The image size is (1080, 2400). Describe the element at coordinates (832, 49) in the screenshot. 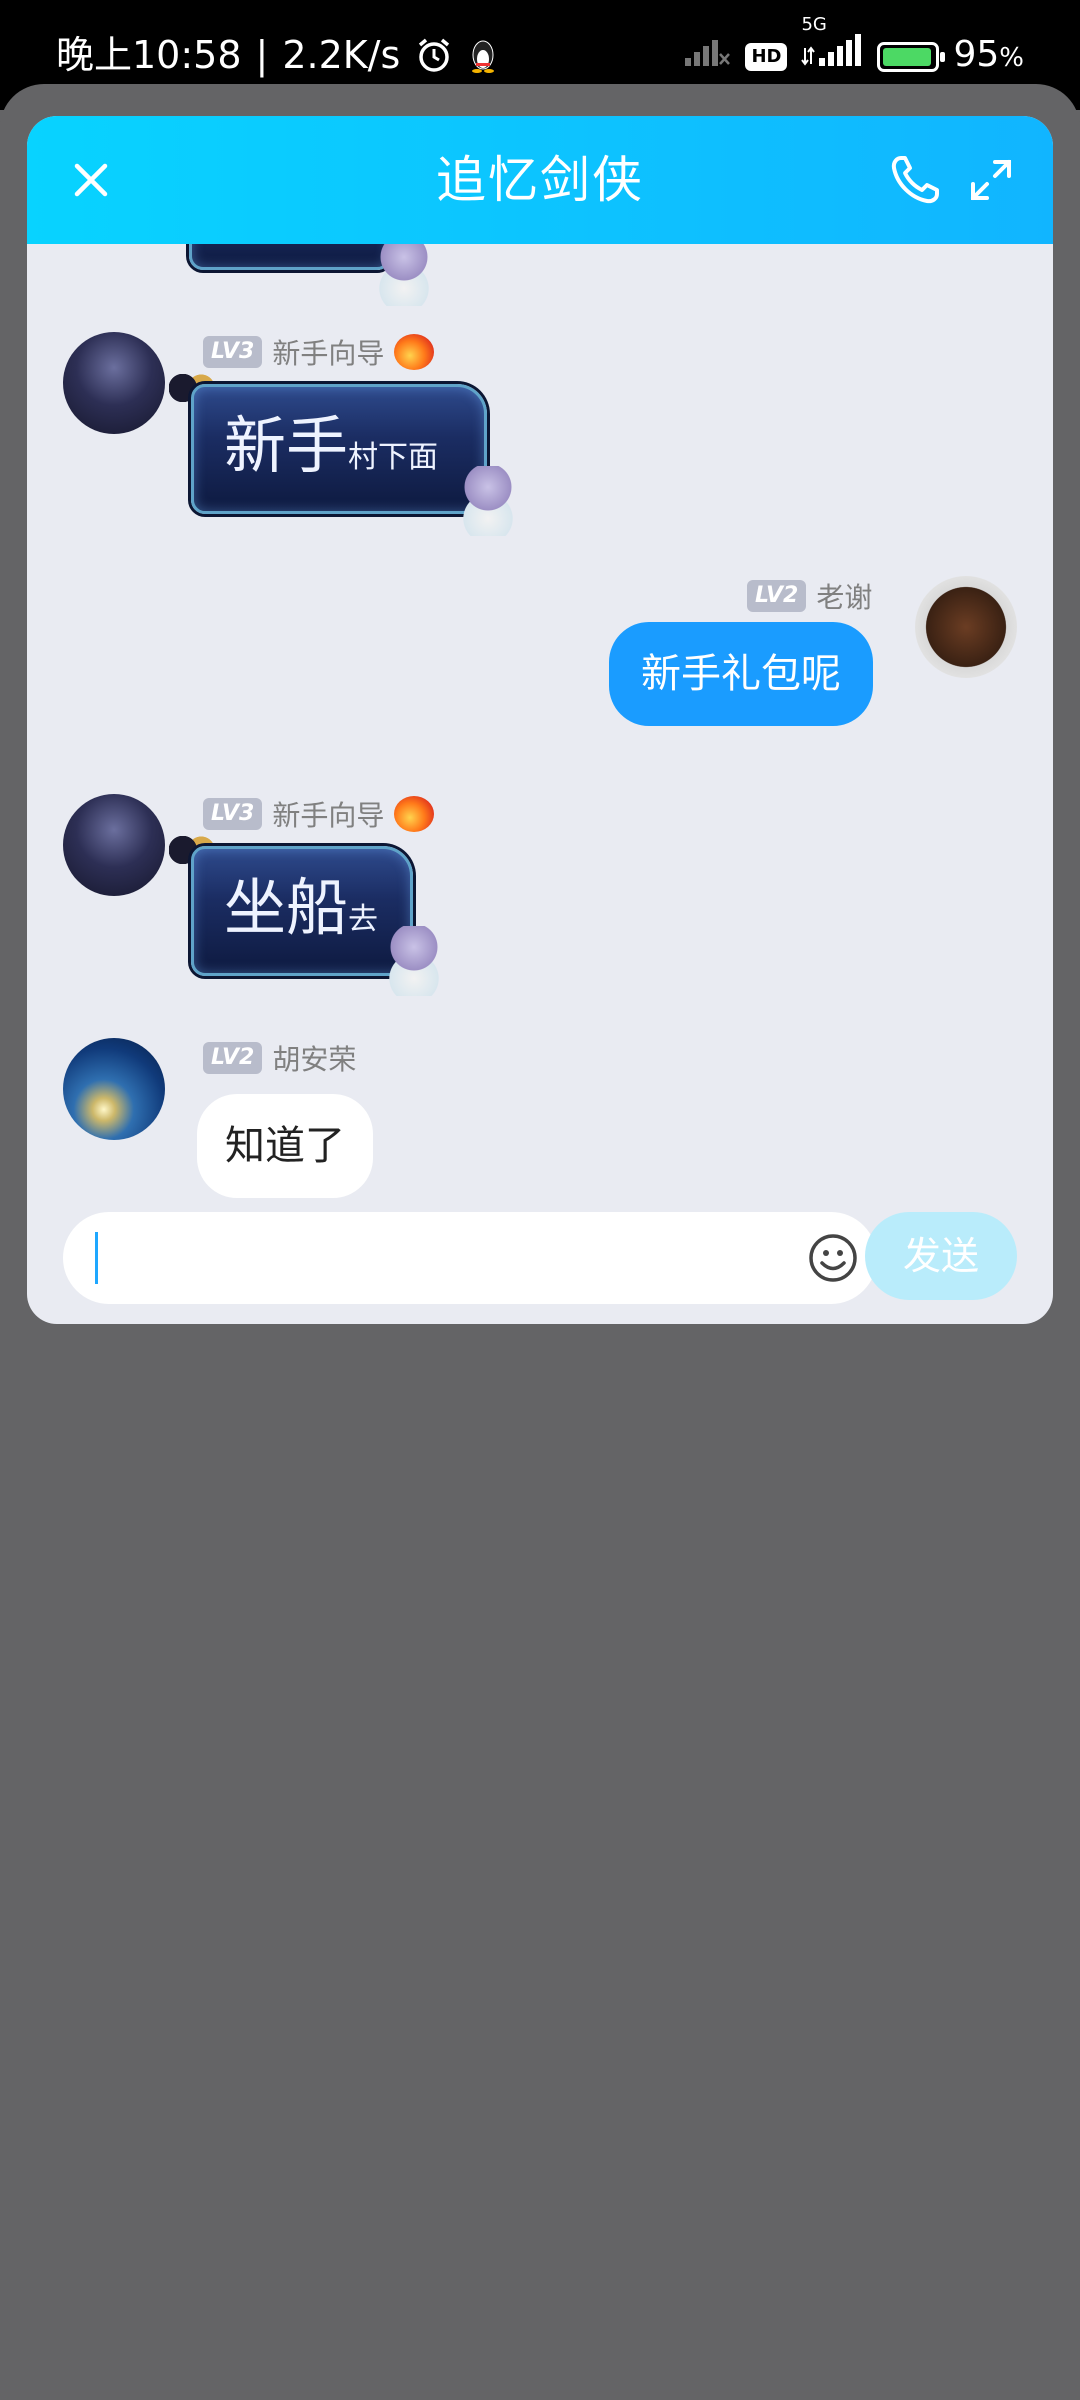

I see `signal-5g-icon: 5G` at that location.